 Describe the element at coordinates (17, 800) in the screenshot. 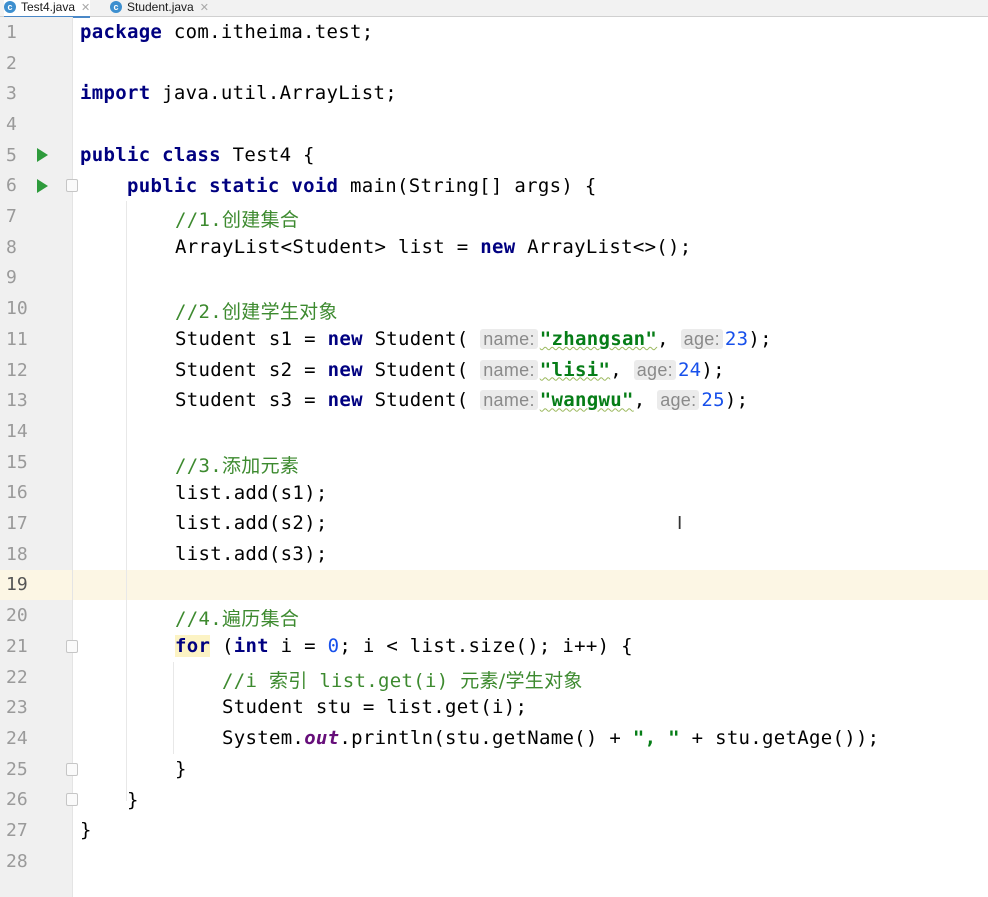

I see `line-number: 26` at that location.